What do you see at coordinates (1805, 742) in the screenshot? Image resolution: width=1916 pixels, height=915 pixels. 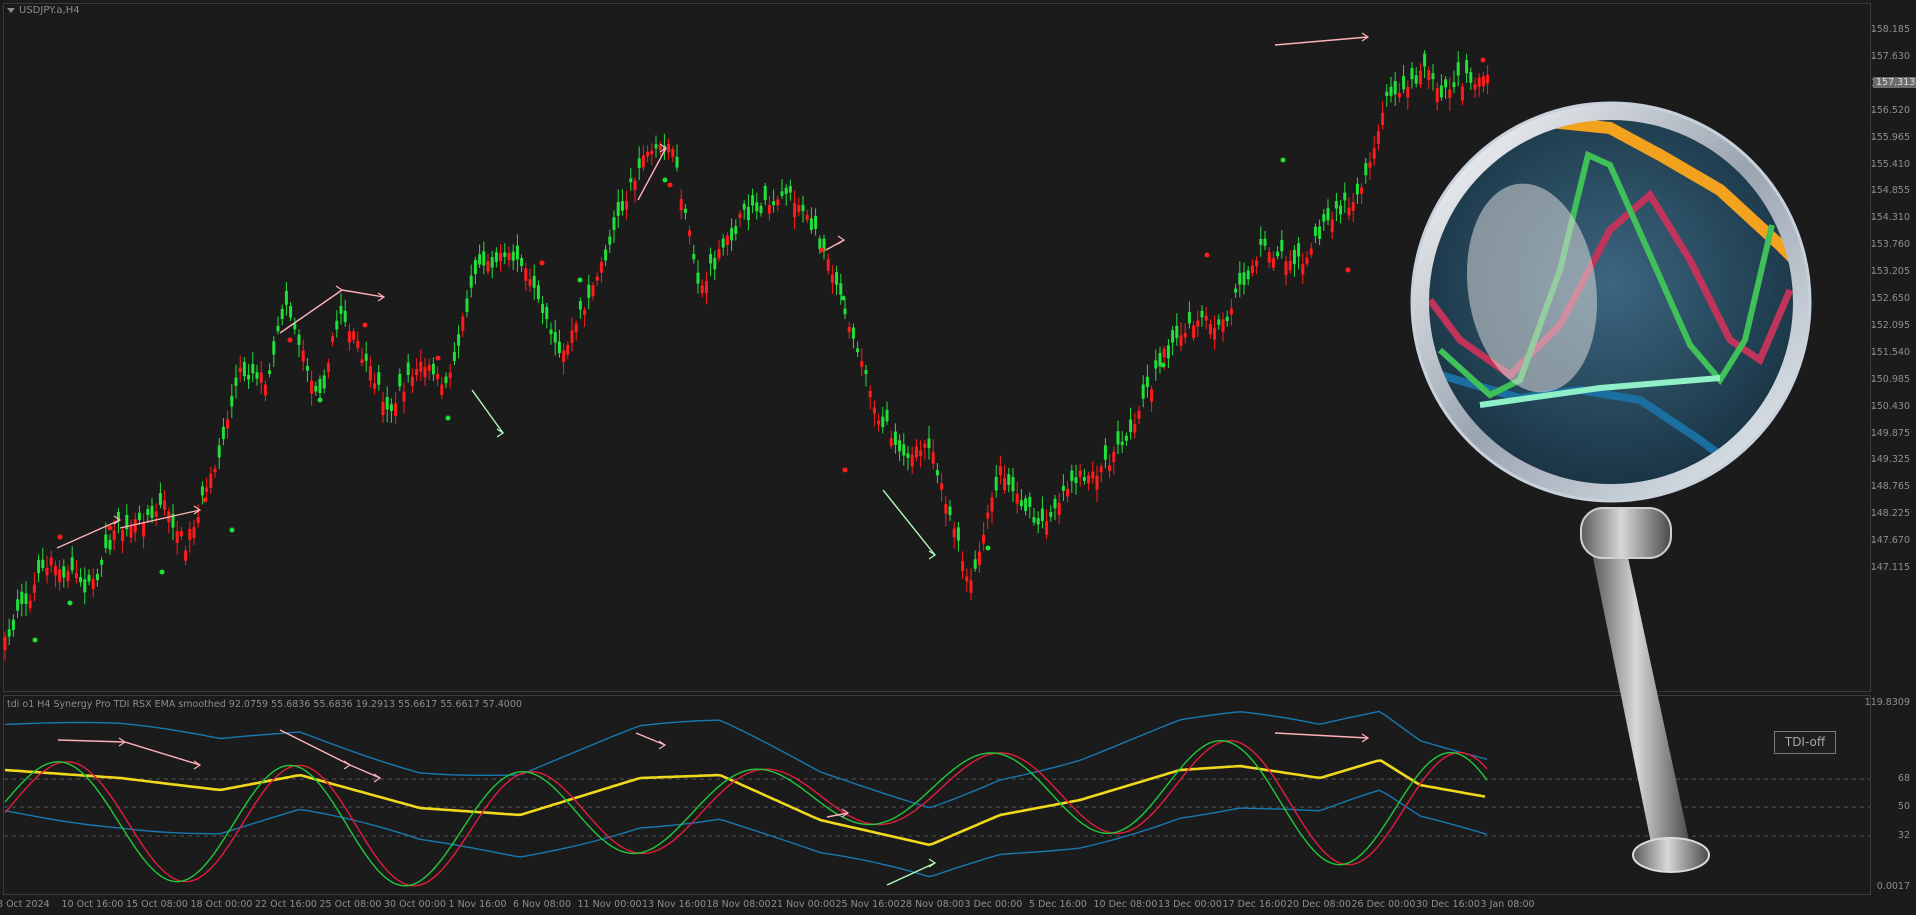 I see `tdi-off-button: TDI-off` at bounding box center [1805, 742].